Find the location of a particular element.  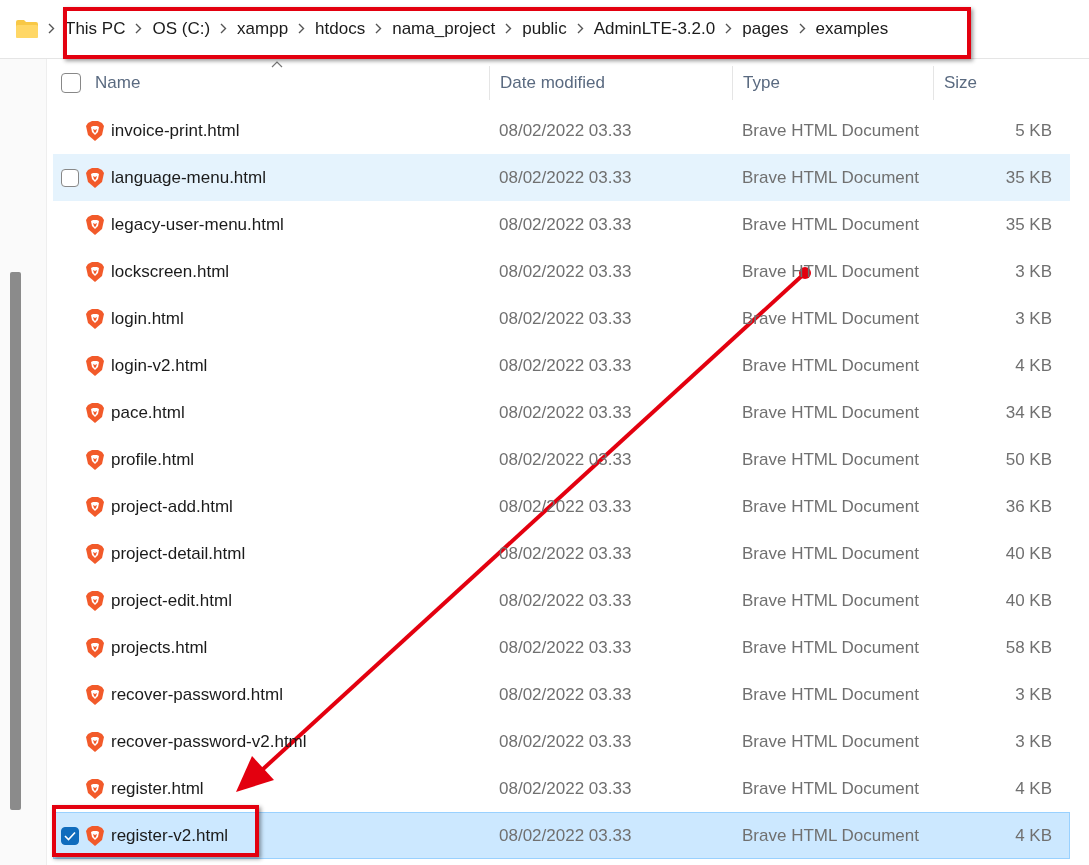

file-row: project-detail.html 08/02/2022 03.33 Brave HTML Document 40 KB is located at coordinates (561, 553).